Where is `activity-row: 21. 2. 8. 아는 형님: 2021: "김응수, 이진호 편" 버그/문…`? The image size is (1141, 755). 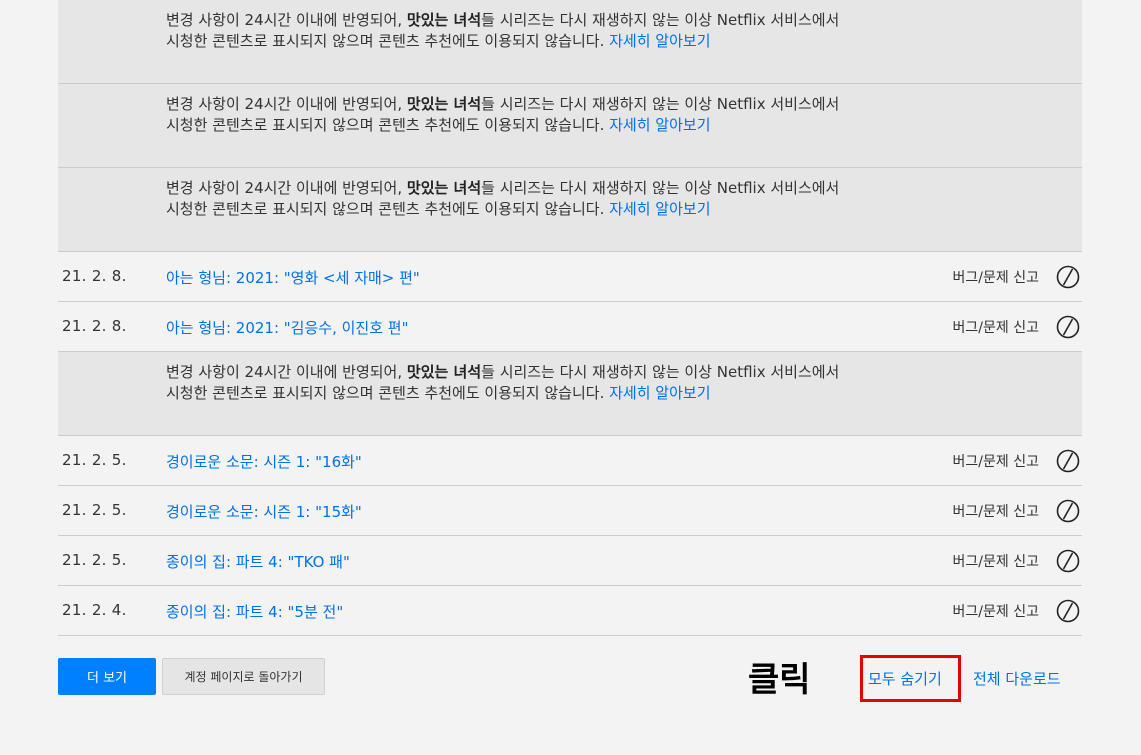
activity-row: 21. 2. 8. 아는 형님: 2021: "김응수, 이진호 편" 버그/문… is located at coordinates (570, 327).